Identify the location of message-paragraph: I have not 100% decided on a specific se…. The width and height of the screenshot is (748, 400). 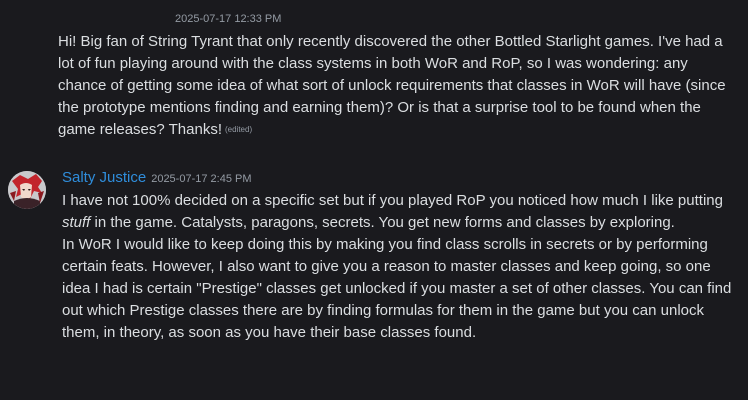
(397, 212).